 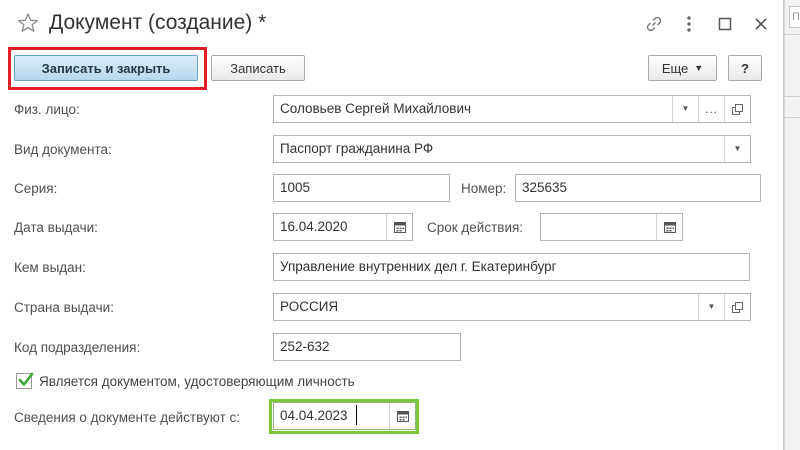 What do you see at coordinates (545, 187) in the screenshot?
I see `number-value: 325635` at bounding box center [545, 187].